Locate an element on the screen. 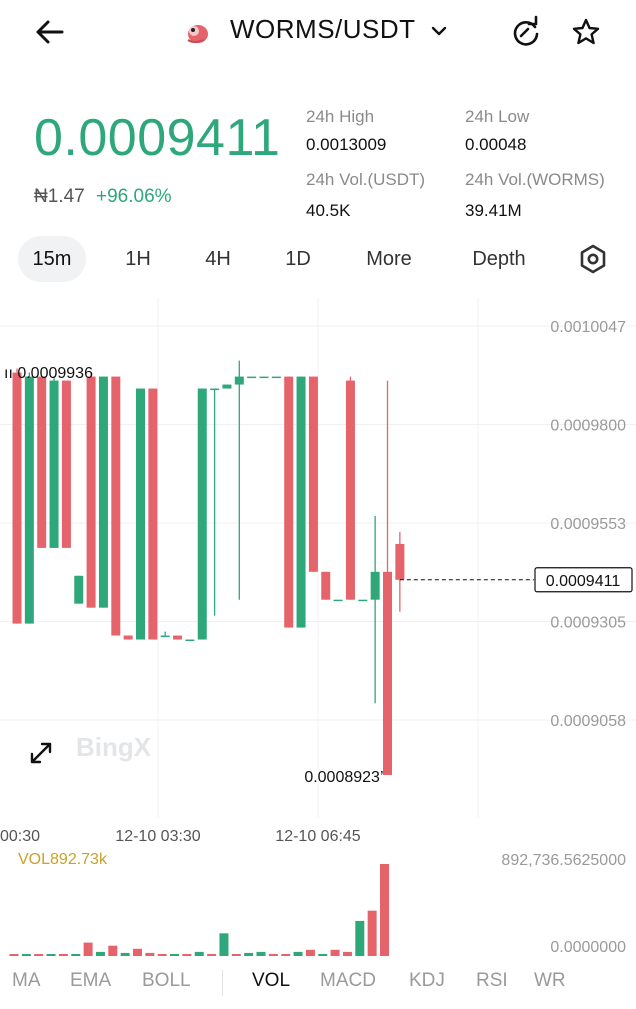  price-tick-label: 0.0009800 is located at coordinates (588, 426).